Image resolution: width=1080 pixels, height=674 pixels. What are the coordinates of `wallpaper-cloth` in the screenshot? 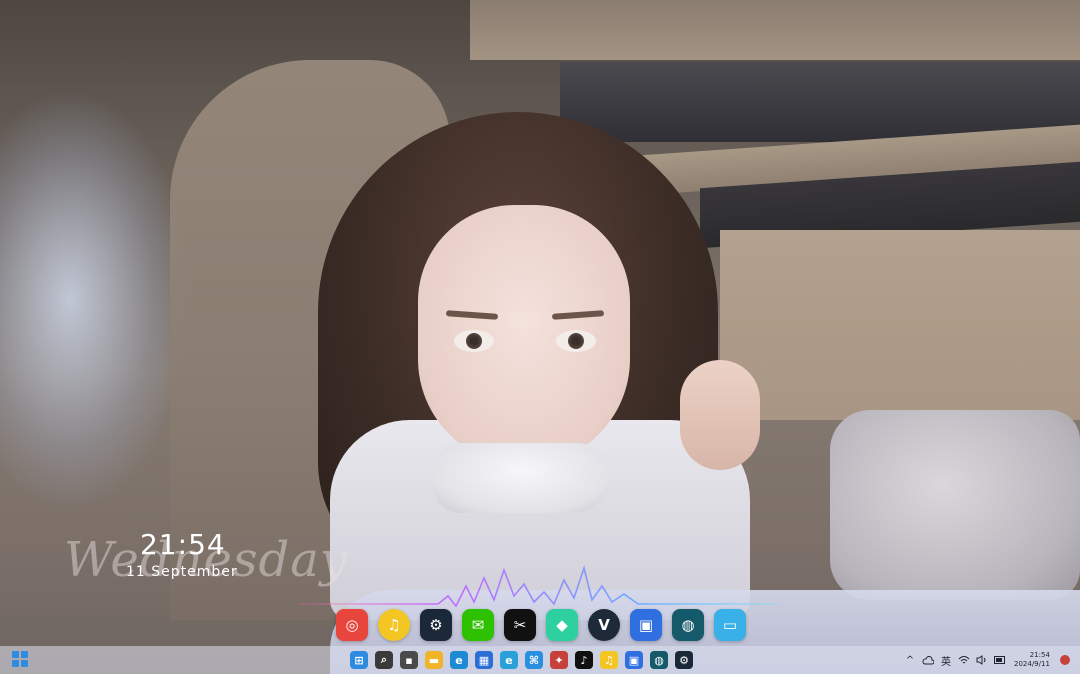 It's located at (522, 478).